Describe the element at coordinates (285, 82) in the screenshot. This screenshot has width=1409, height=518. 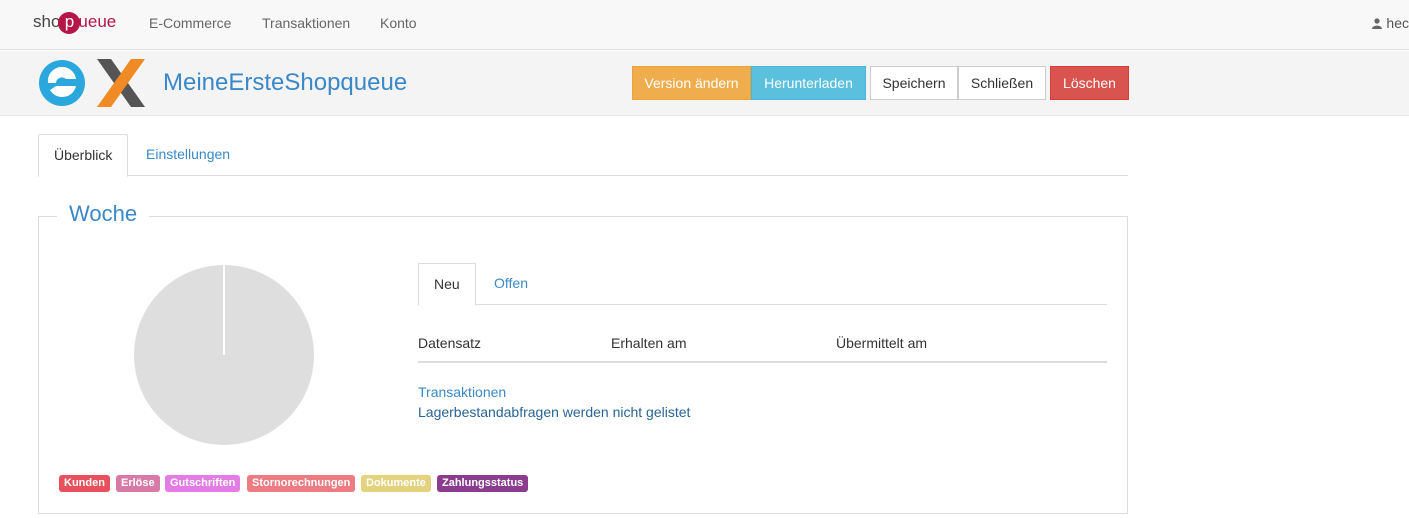
I see `page-title: MeineErsteShopqueue` at that location.